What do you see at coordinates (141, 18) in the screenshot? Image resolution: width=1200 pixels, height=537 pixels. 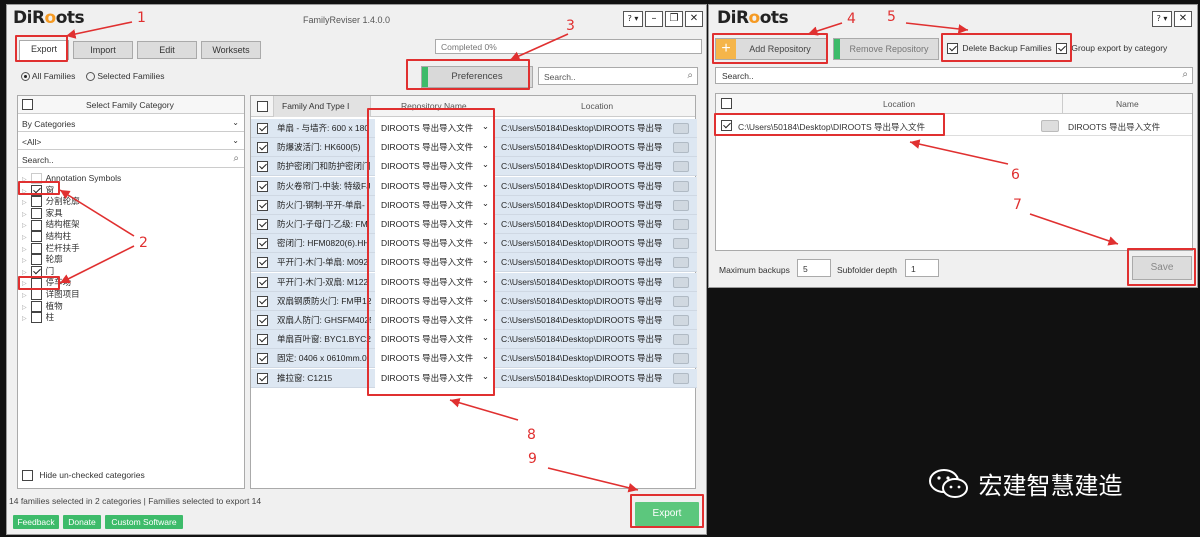 I see `annotation-number-1: 1` at bounding box center [141, 18].